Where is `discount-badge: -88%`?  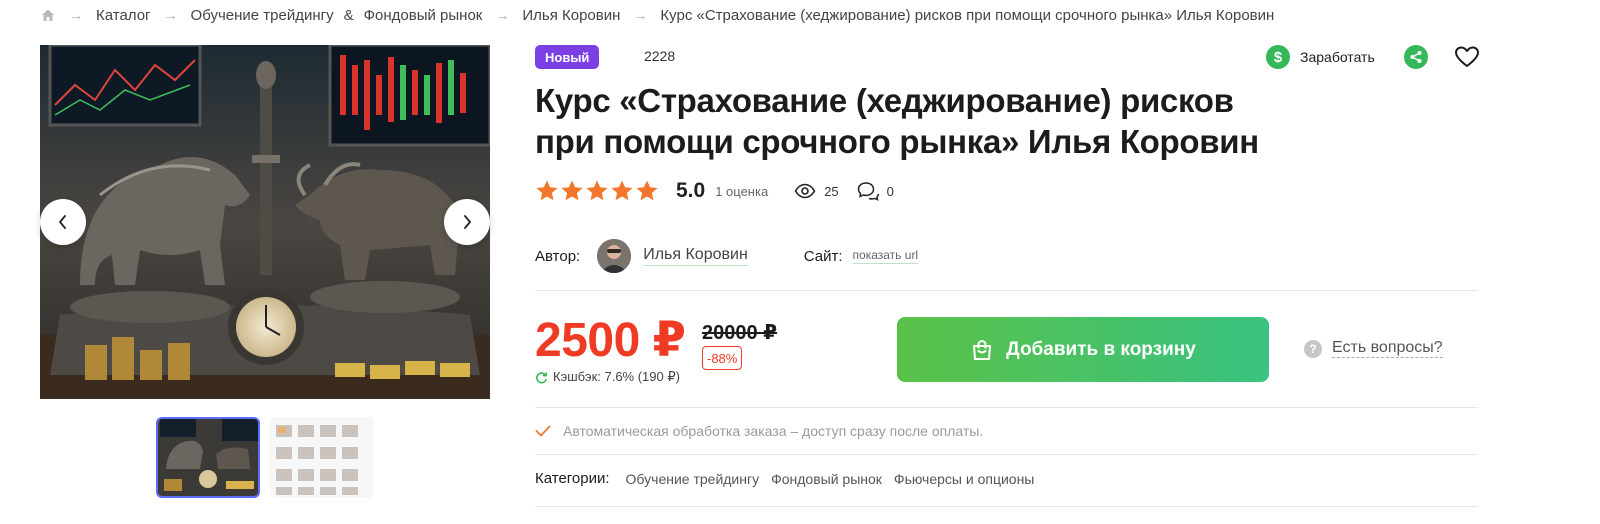
discount-badge: -88% is located at coordinates (722, 358).